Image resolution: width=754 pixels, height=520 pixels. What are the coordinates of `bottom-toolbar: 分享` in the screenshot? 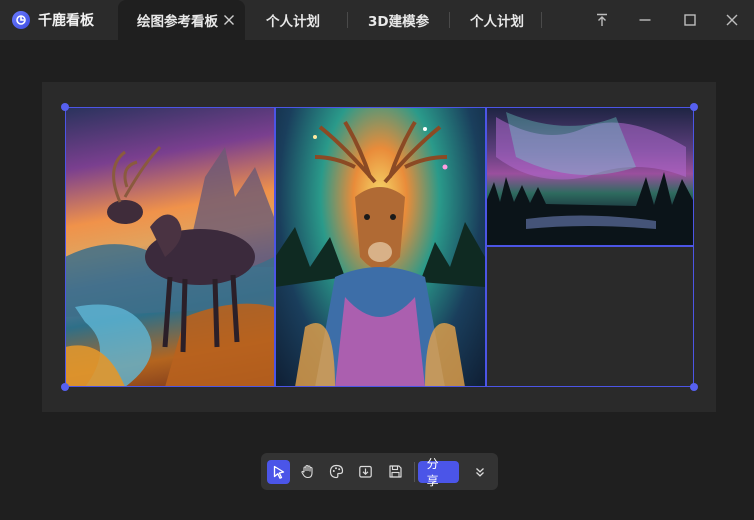 It's located at (379, 471).